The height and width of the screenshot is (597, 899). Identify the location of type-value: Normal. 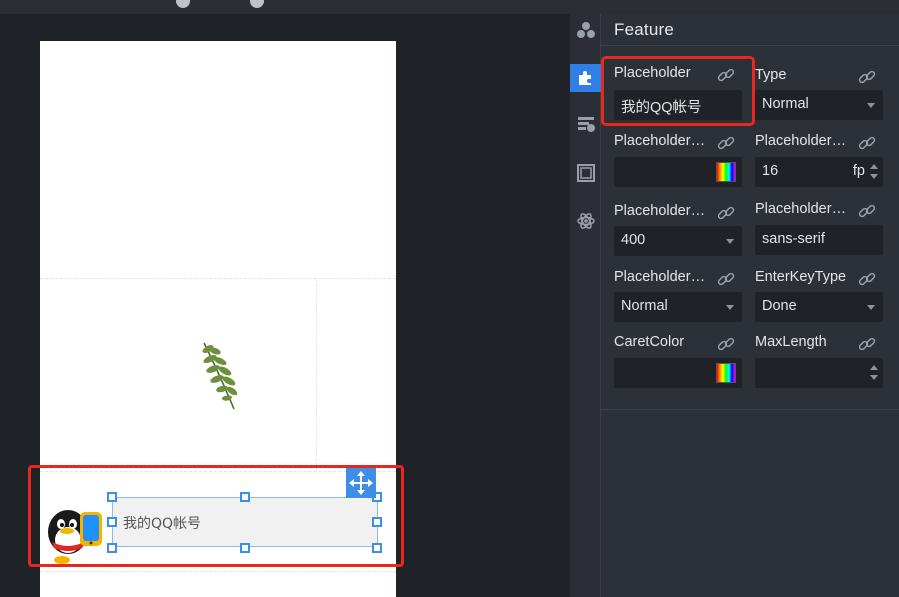
(785, 104).